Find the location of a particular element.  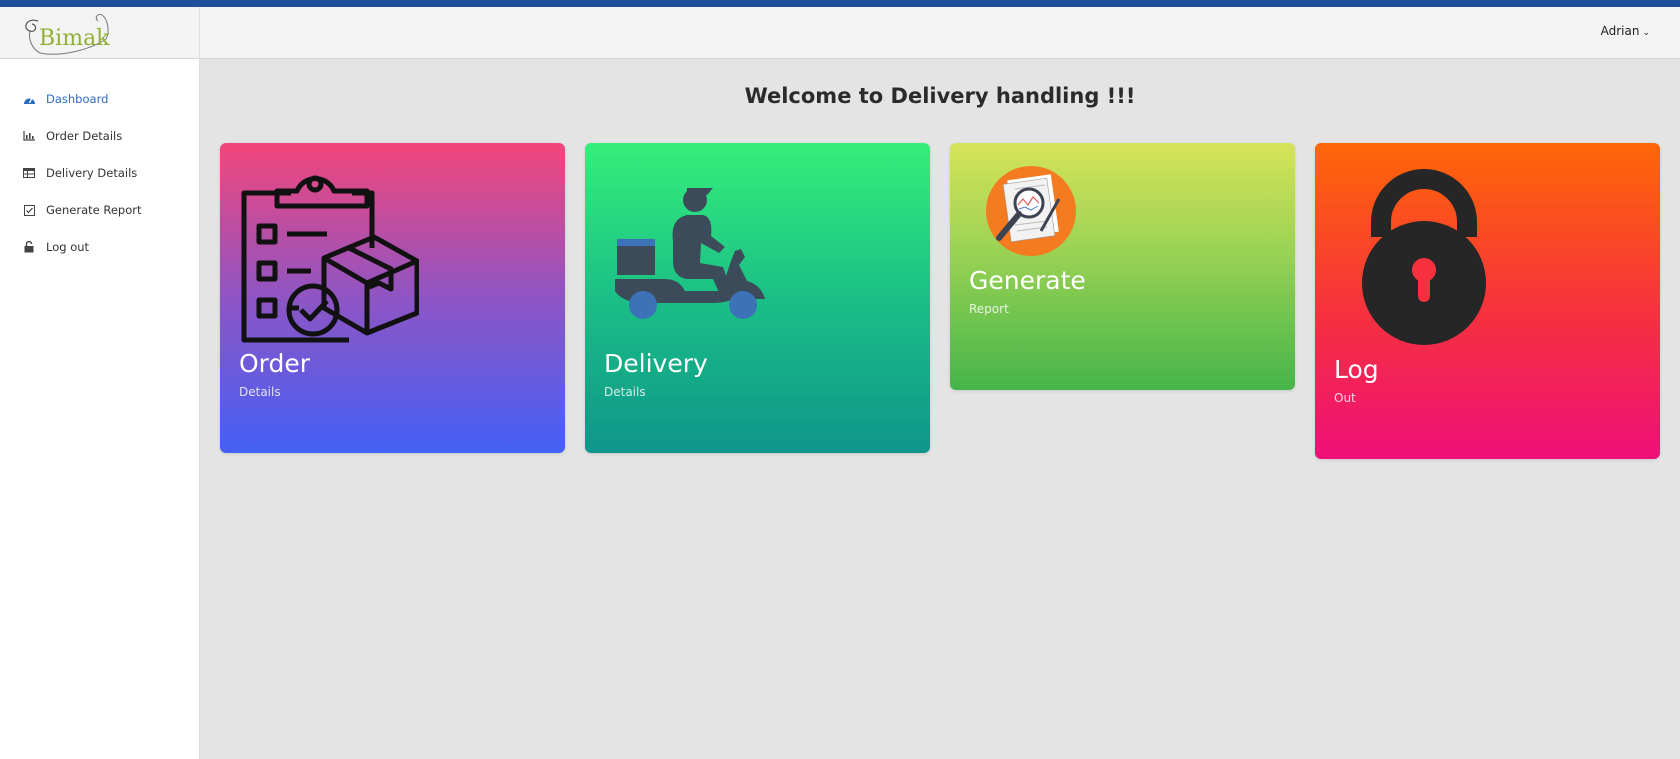

sidebar-item-order-details: Order Details is located at coordinates (72, 136).